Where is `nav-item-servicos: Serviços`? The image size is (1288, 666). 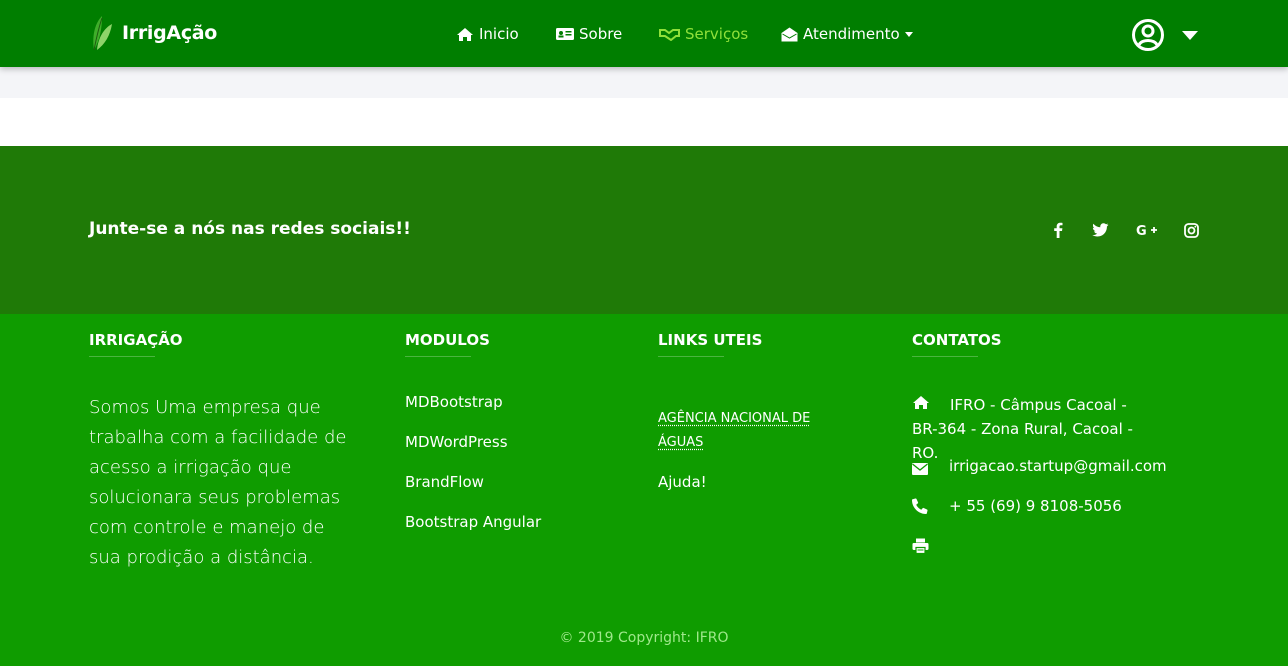
nav-item-servicos: Serviços is located at coordinates (703, 34).